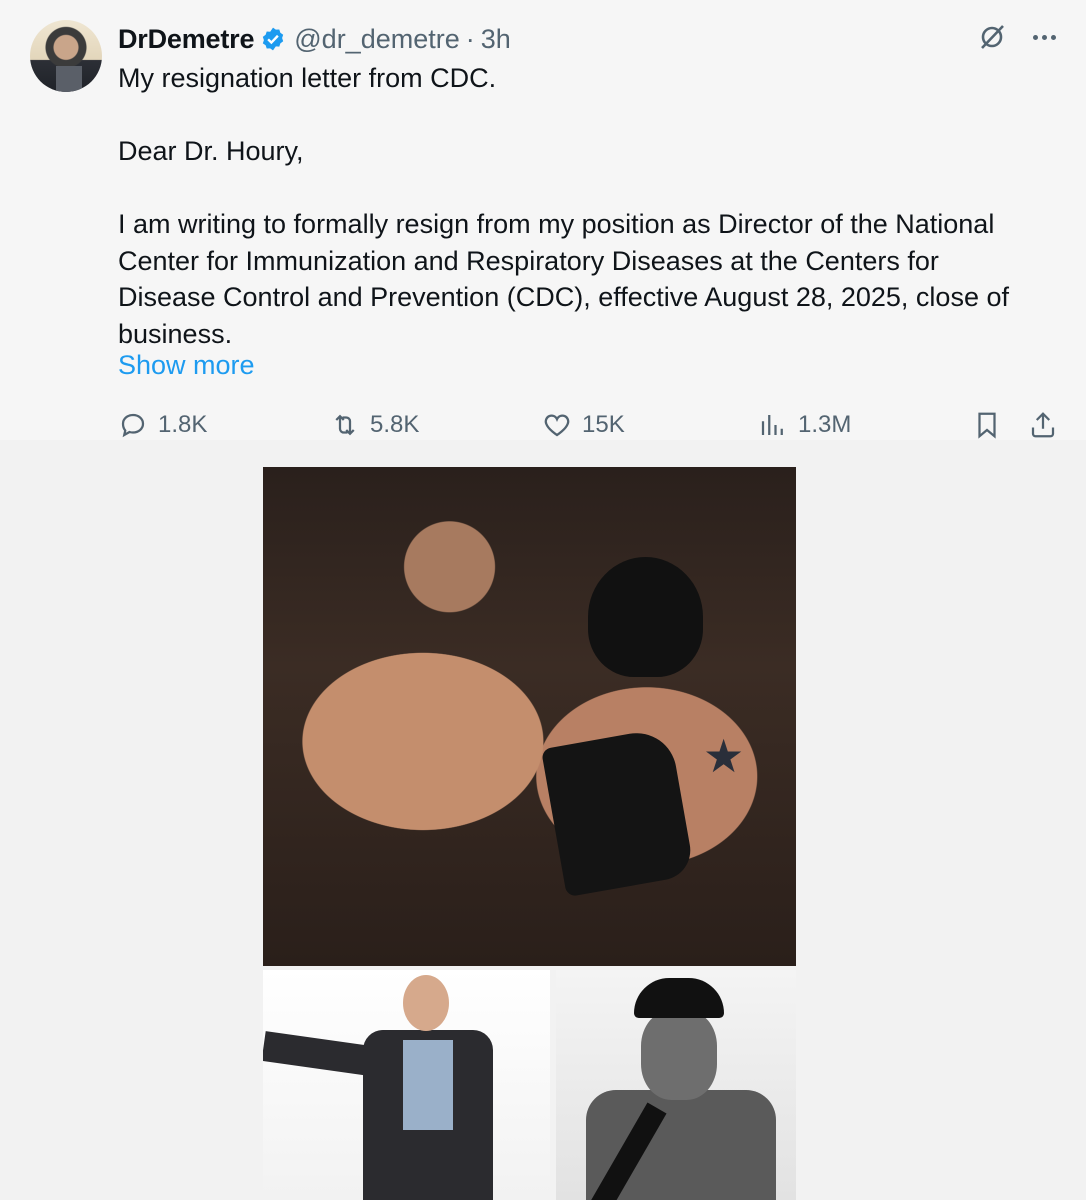  What do you see at coordinates (133, 425) in the screenshot?
I see `reply-icon` at bounding box center [133, 425].